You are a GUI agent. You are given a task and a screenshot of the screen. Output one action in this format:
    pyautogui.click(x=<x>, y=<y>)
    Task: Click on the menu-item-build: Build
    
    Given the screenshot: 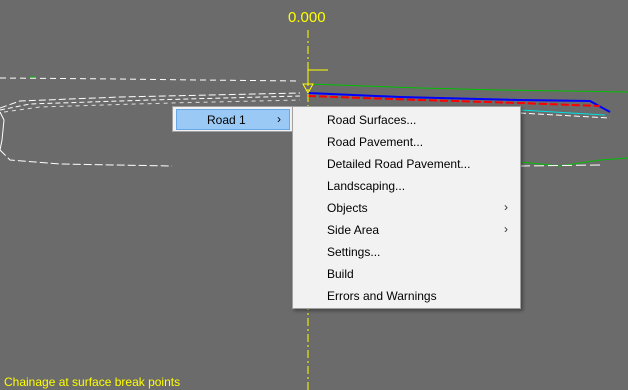 What is the action you would take?
    pyautogui.click(x=406, y=274)
    